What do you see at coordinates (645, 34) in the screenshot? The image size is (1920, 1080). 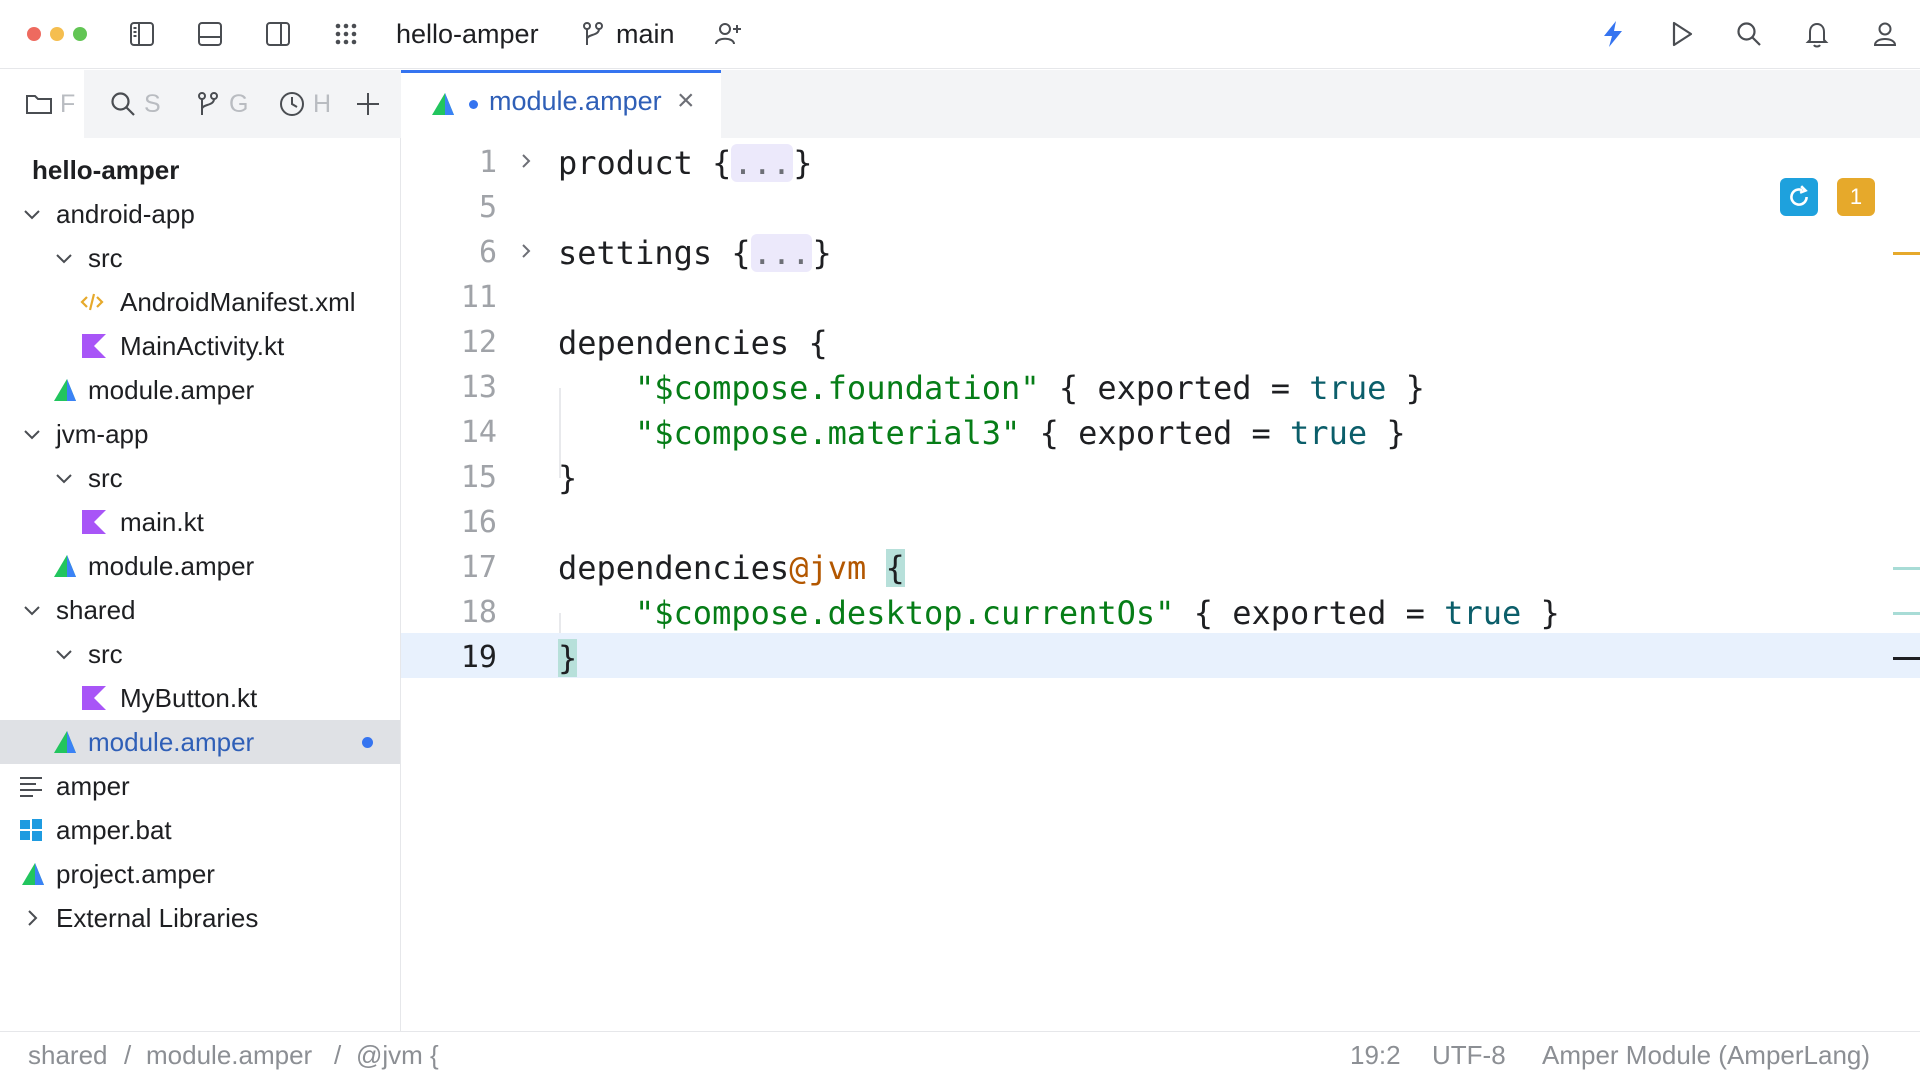 I see `branch-name-widget: main` at bounding box center [645, 34].